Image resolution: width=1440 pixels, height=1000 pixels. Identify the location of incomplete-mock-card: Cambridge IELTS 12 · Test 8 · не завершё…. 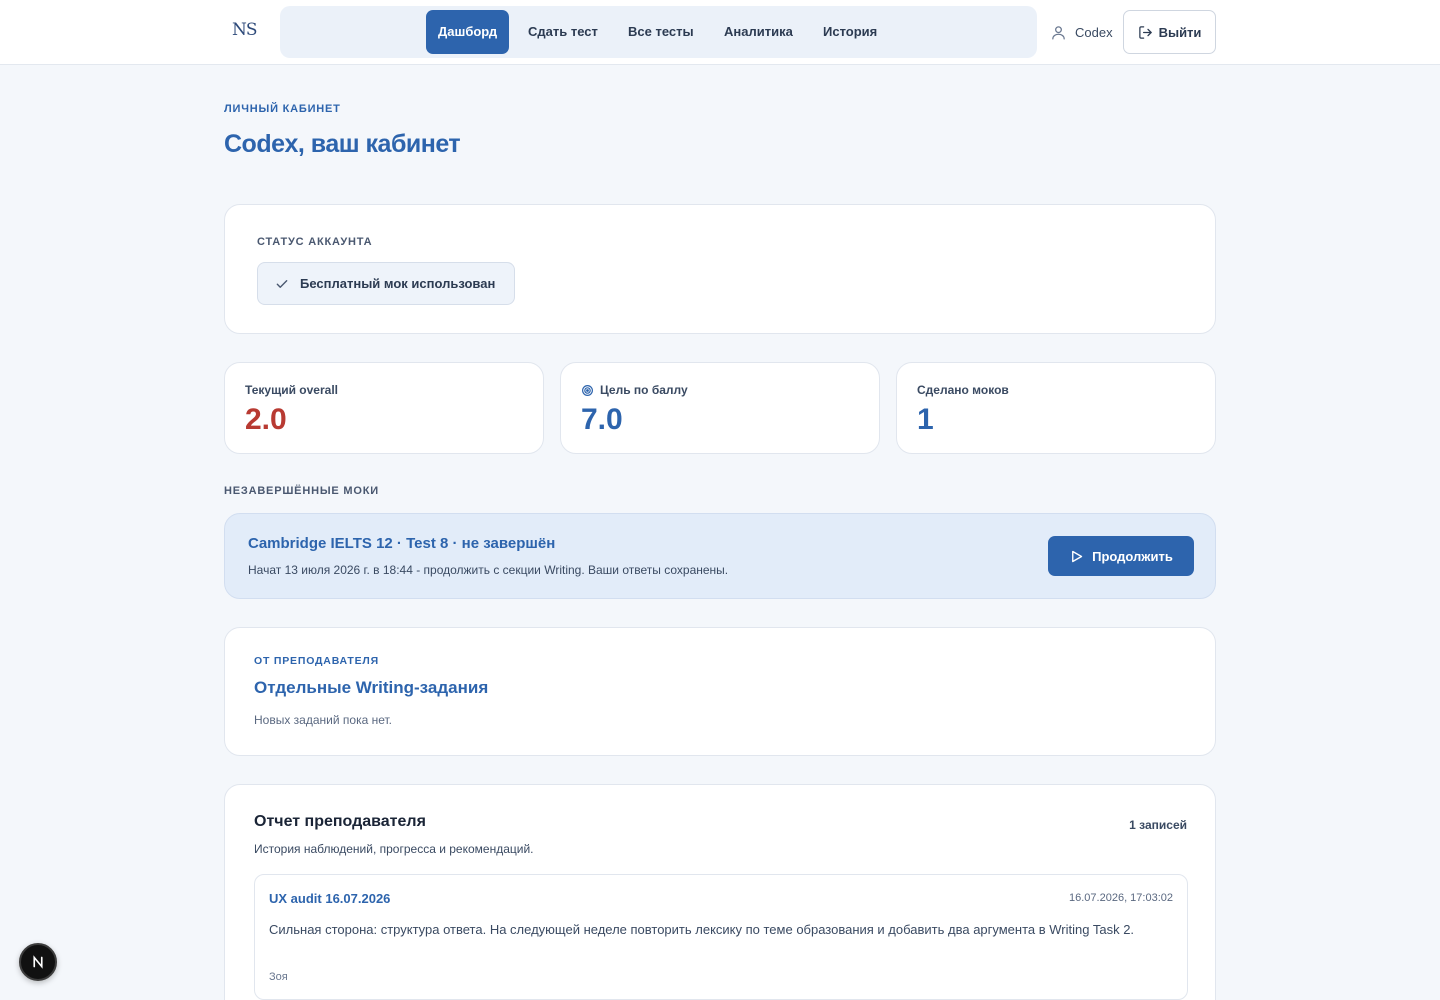
(720, 556).